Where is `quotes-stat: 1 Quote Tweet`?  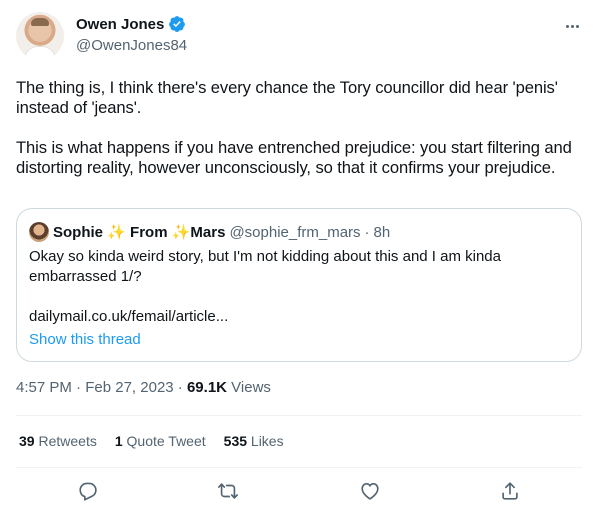 quotes-stat: 1 Quote Tweet is located at coordinates (160, 441).